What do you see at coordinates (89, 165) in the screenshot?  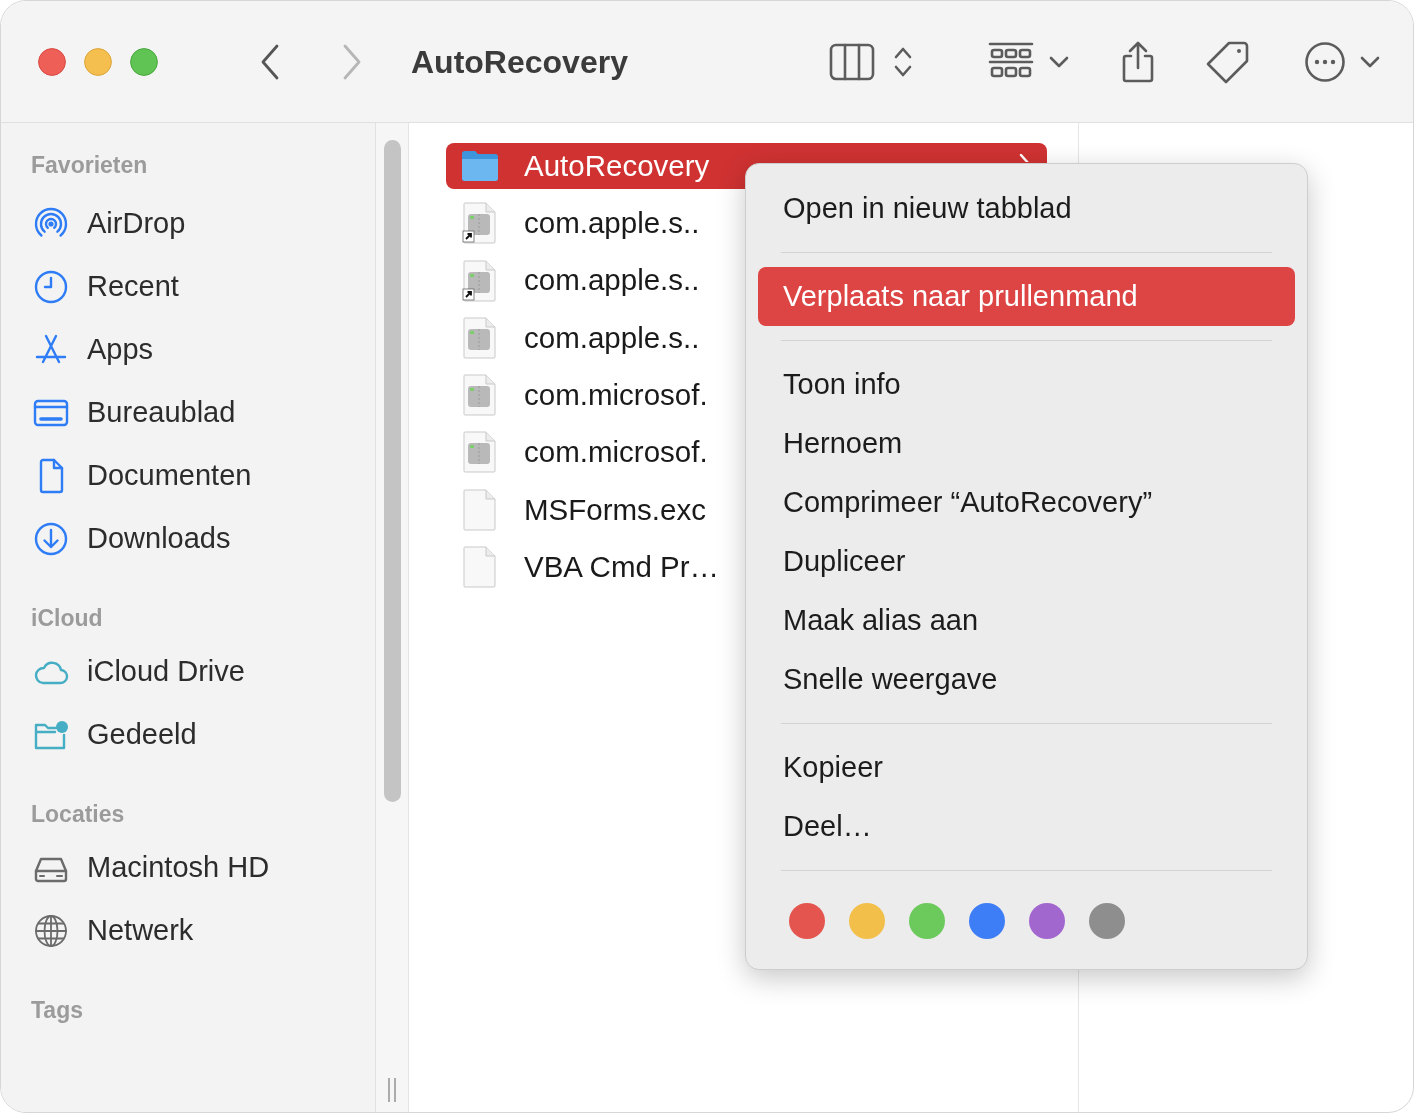 I see `section-heading: Favorieten` at bounding box center [89, 165].